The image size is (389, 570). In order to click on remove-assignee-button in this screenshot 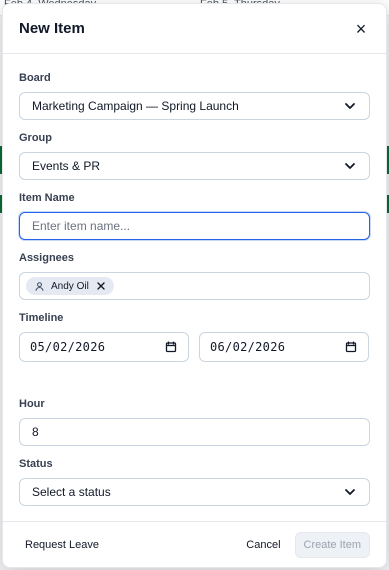, I will do `click(101, 286)`.